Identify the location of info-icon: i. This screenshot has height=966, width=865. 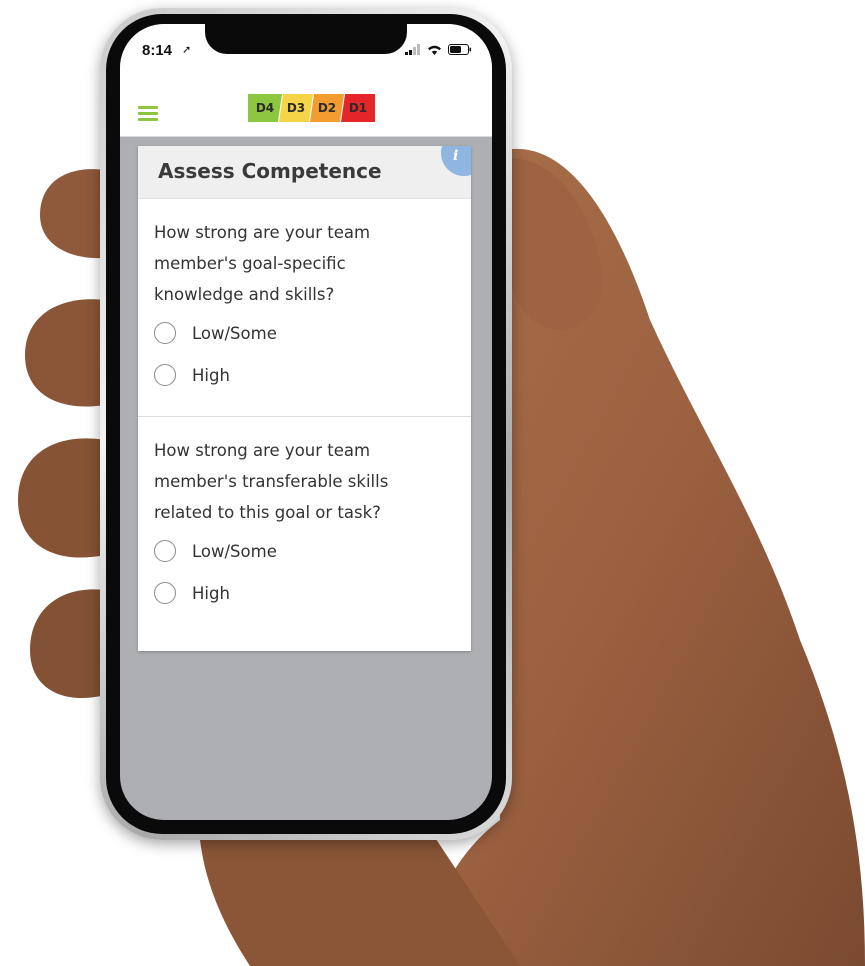
(456, 161).